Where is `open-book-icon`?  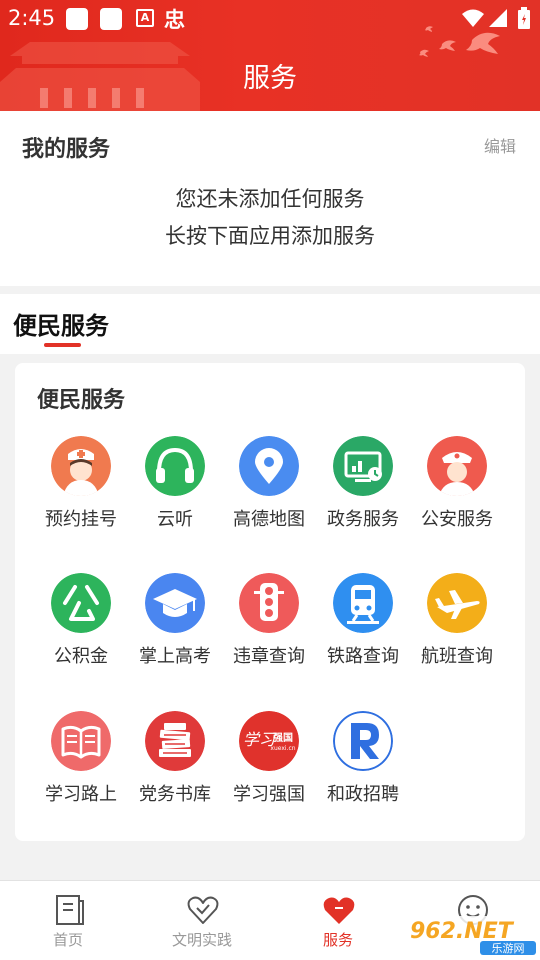
open-book-icon is located at coordinates (81, 741).